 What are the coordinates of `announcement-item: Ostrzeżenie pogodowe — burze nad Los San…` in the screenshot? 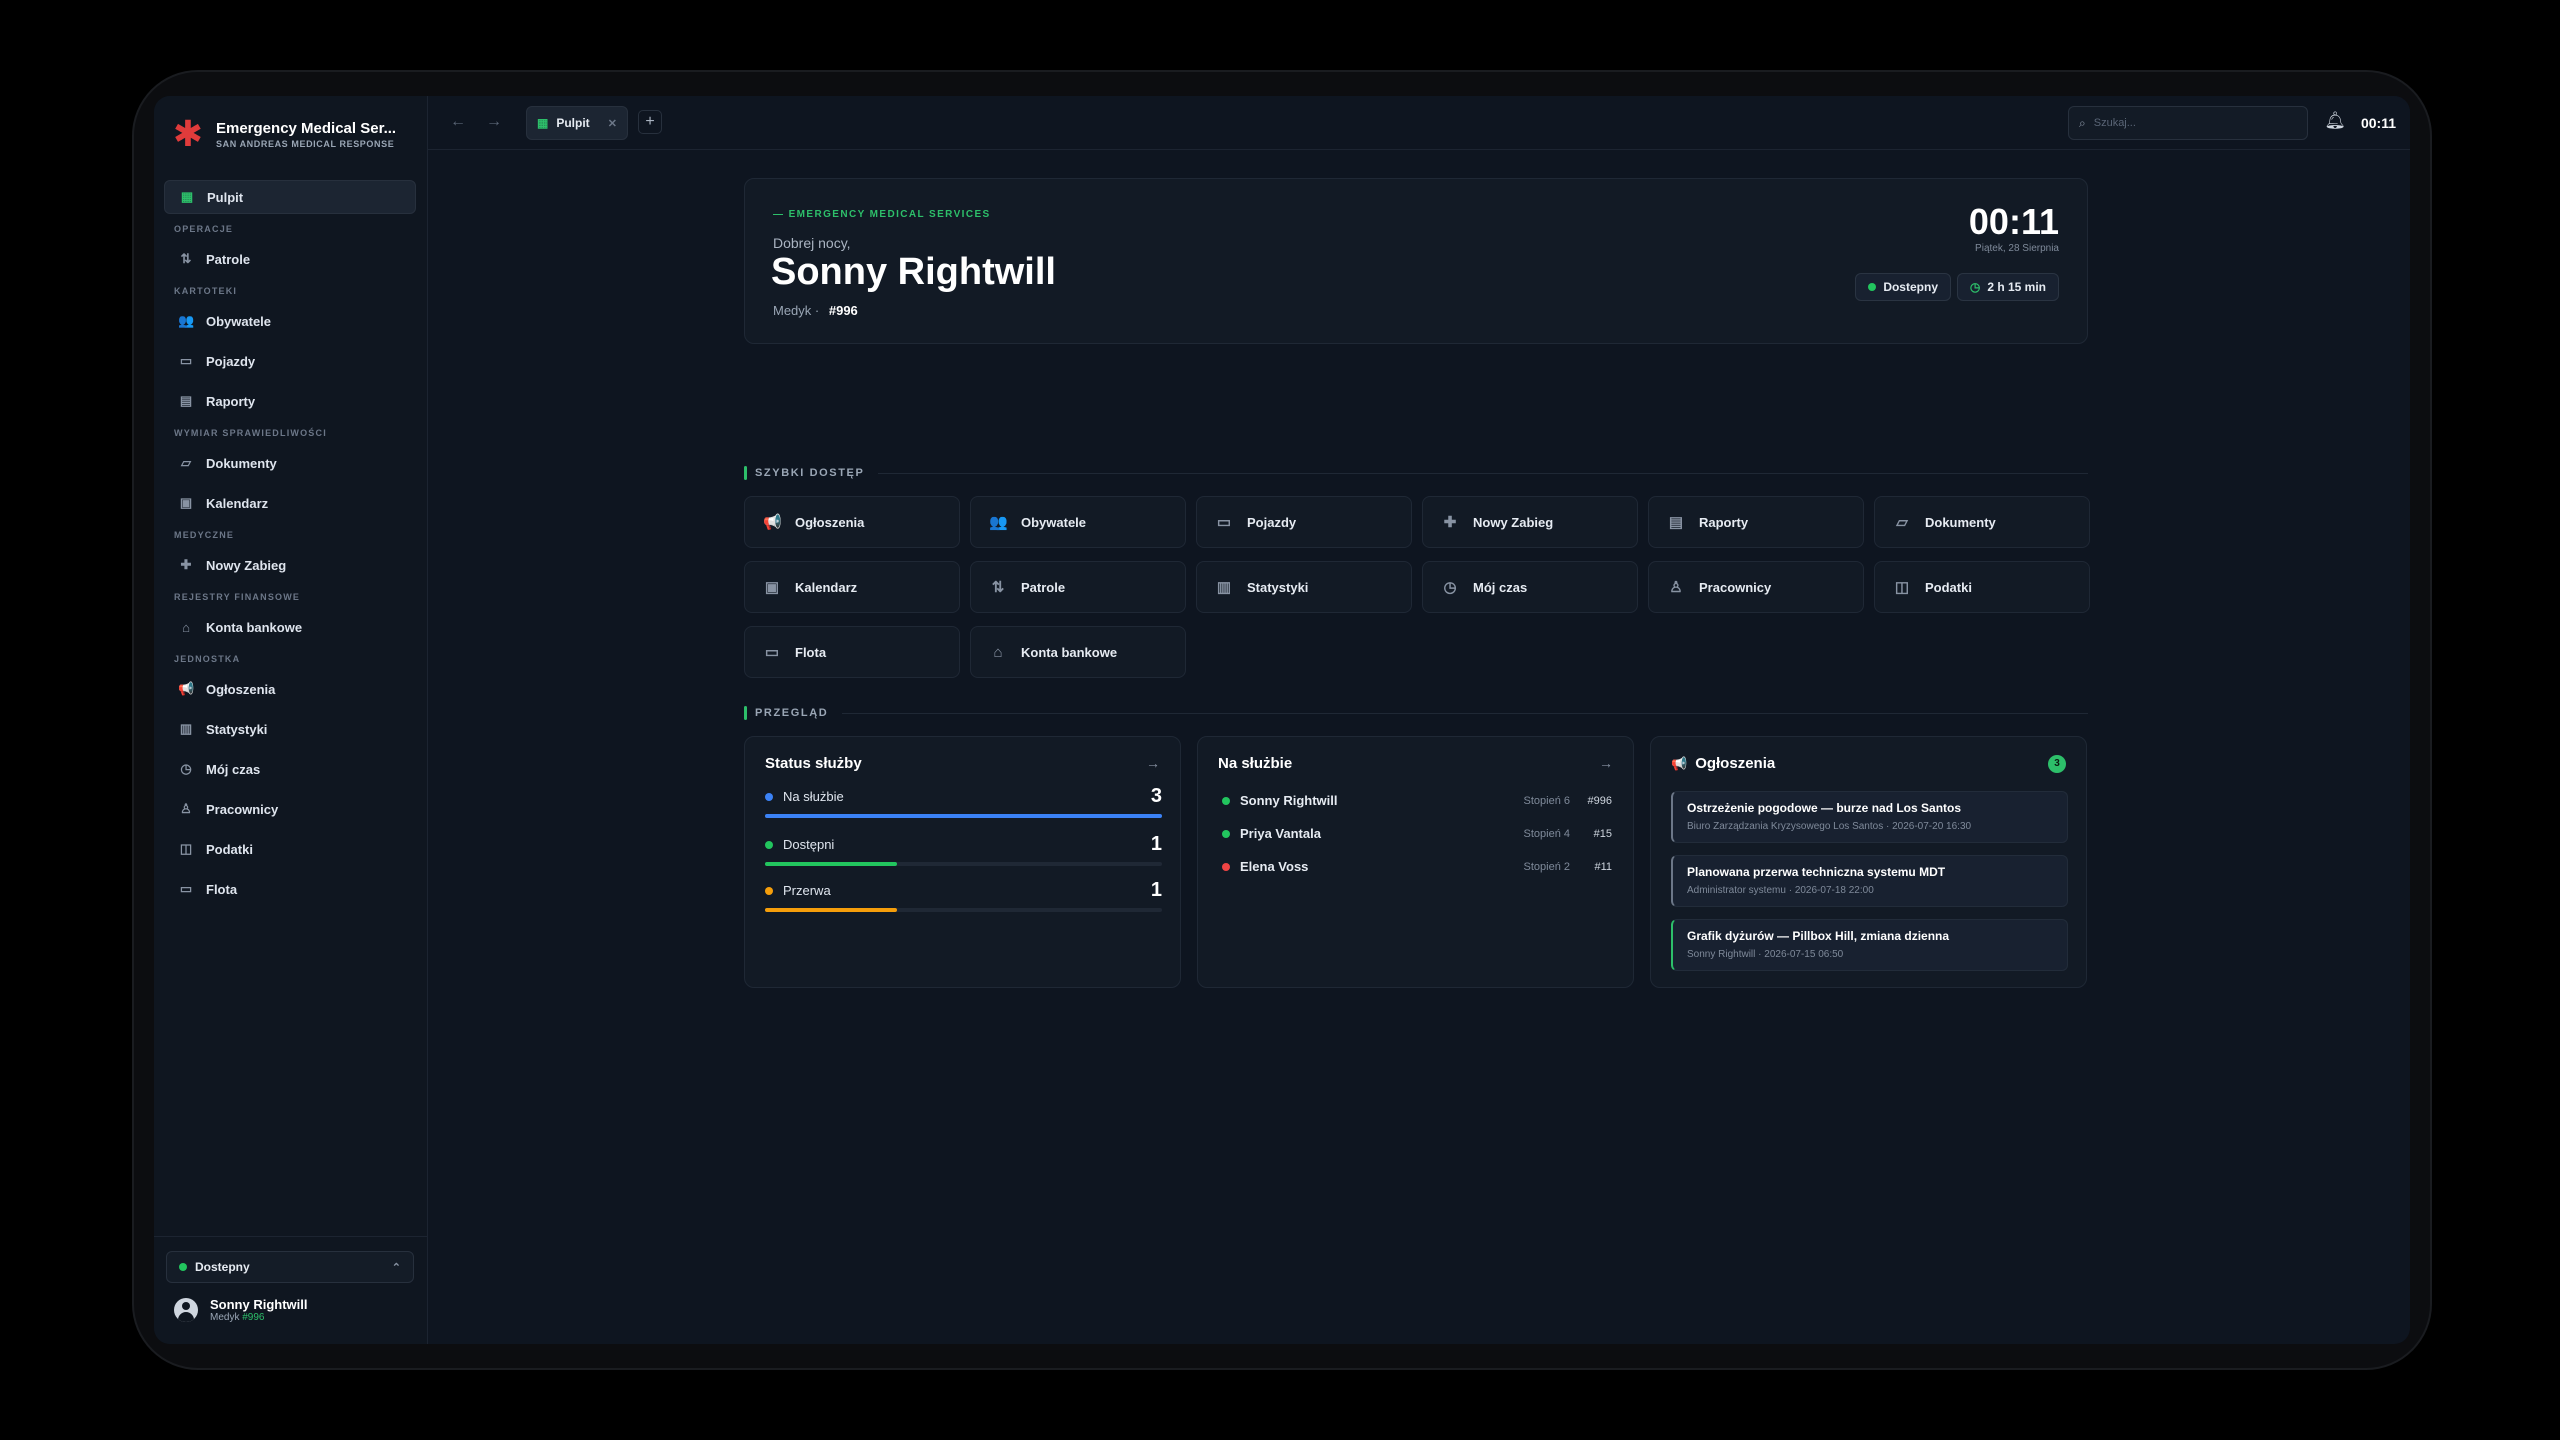 It's located at (1869, 817).